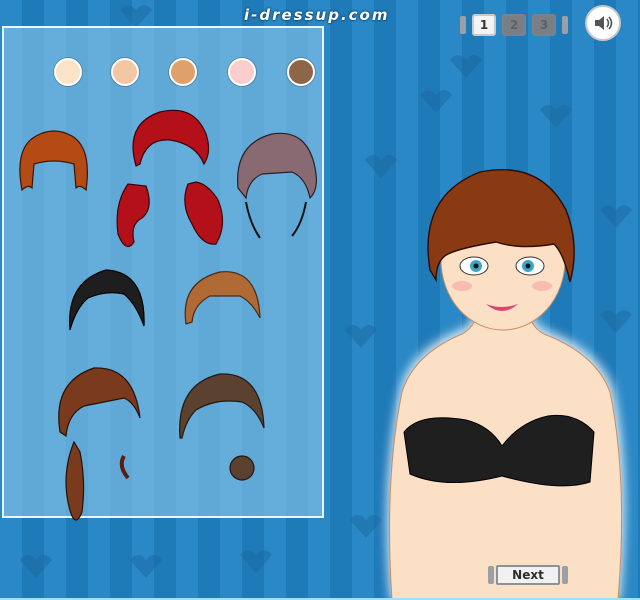  What do you see at coordinates (276, 186) in the screenshot?
I see `hair-option-mauve-long` at bounding box center [276, 186].